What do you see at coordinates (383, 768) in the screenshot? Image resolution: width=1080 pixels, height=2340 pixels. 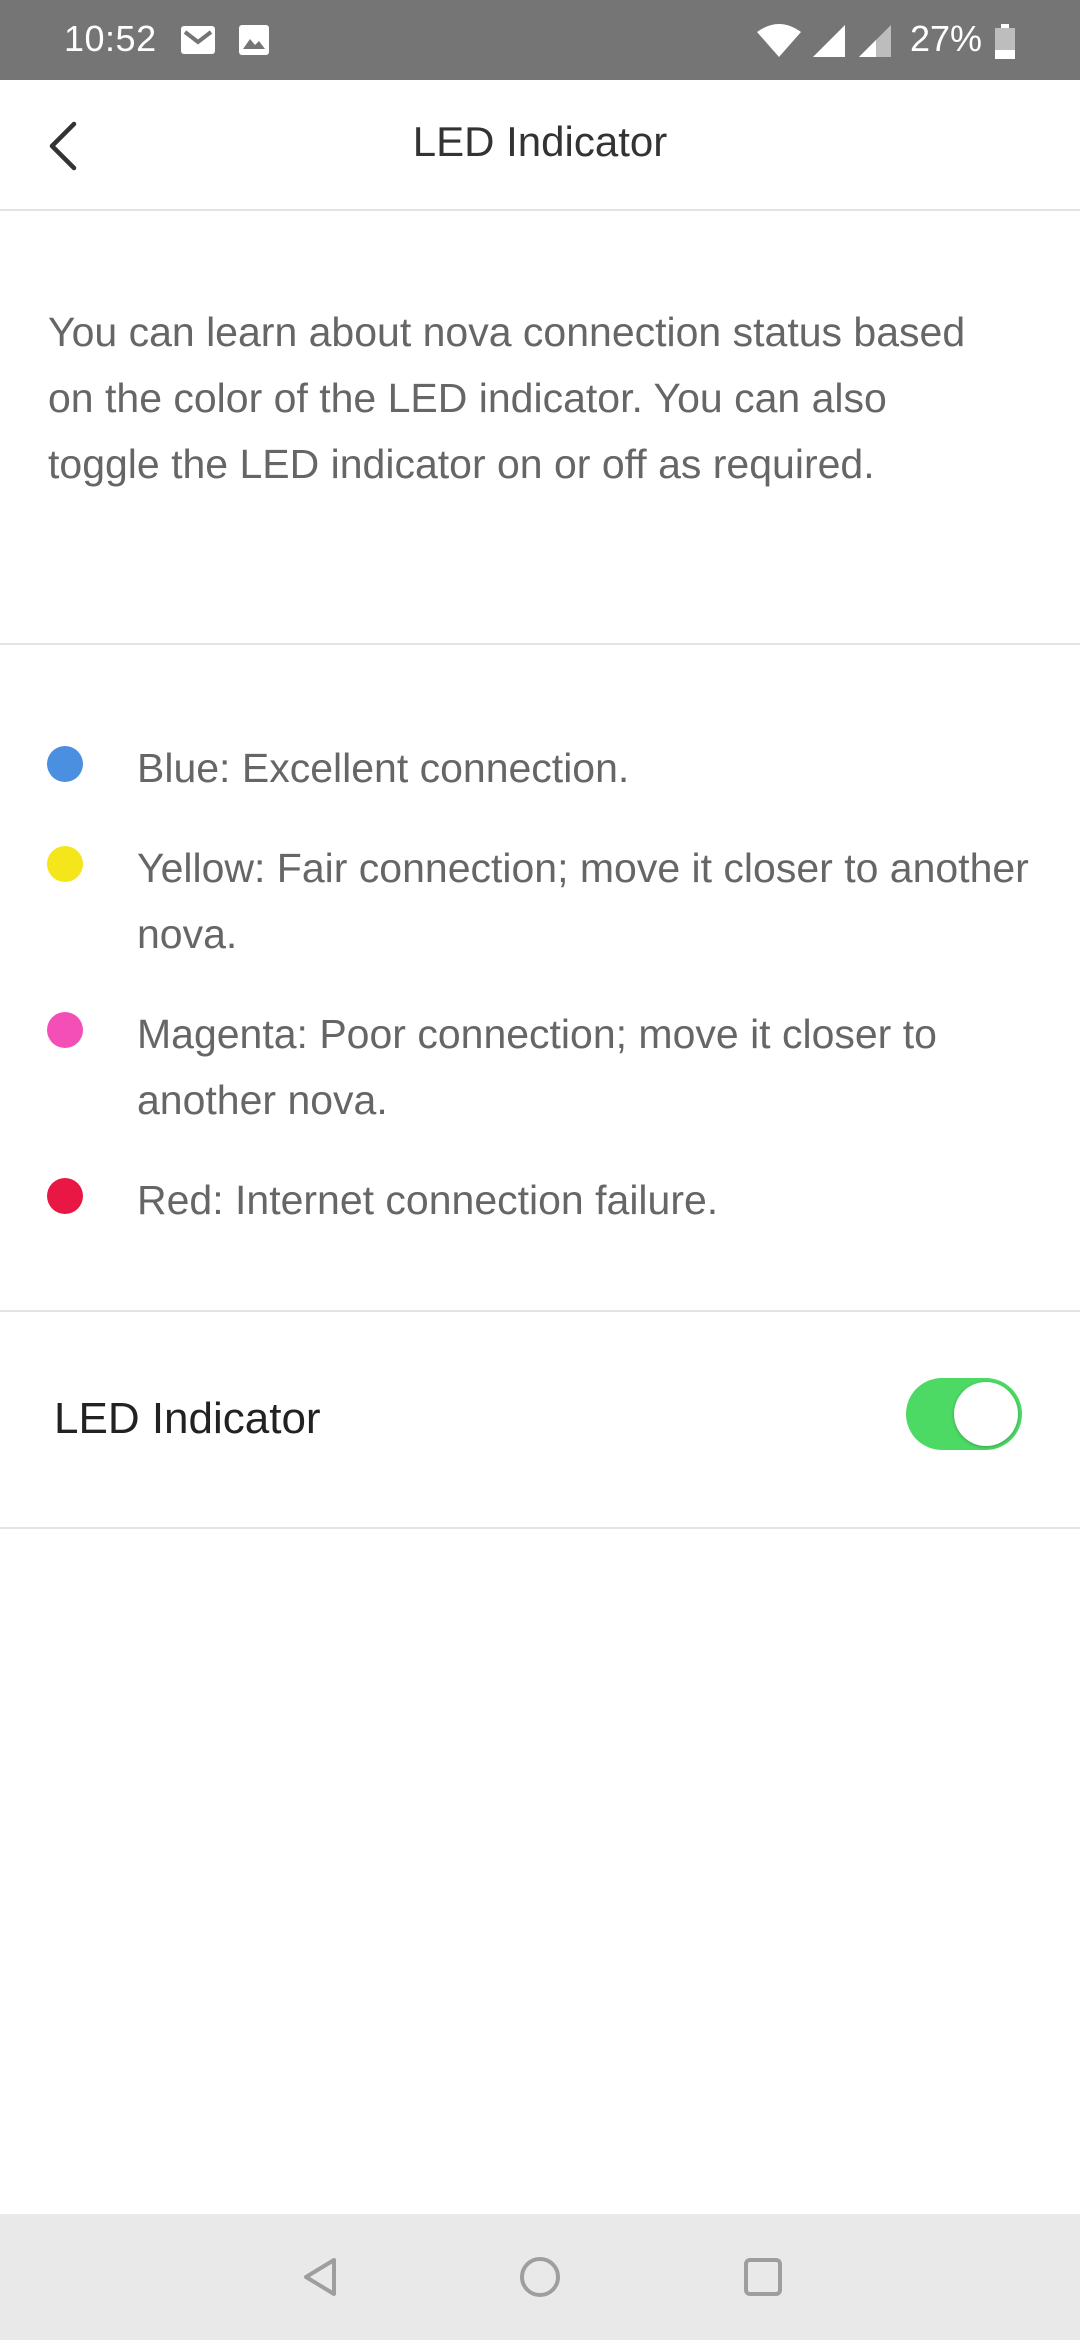 I see `legend-item-label: Blue: Excellent connection.` at bounding box center [383, 768].